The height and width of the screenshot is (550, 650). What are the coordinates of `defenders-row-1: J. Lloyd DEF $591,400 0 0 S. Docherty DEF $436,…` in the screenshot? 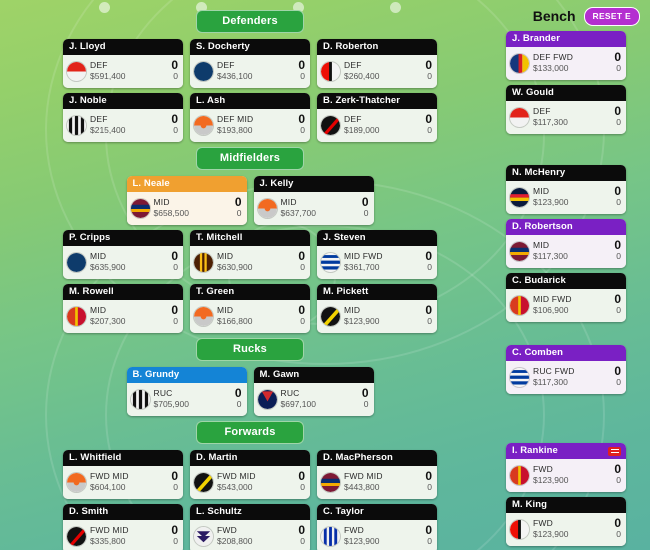 It's located at (250, 63).